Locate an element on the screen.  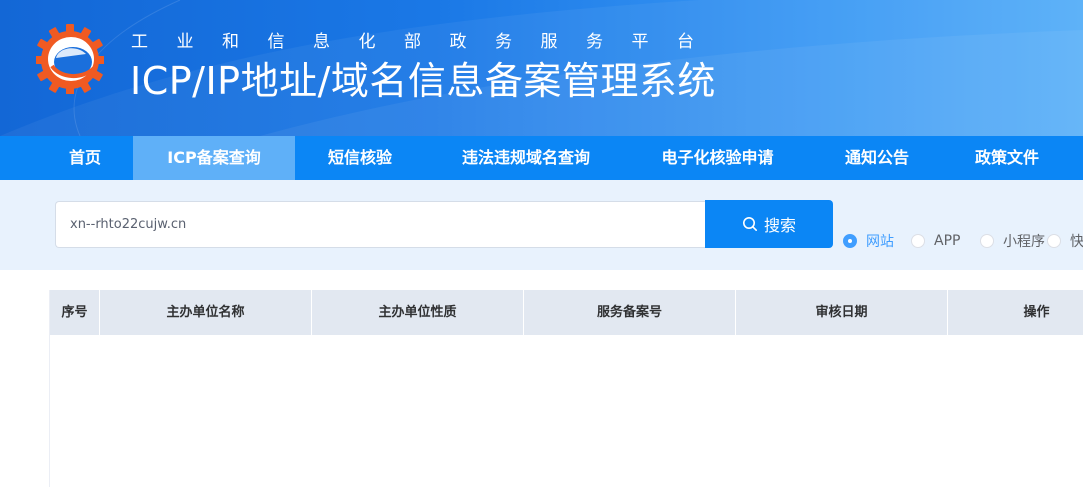
nav-item-sms-verify: 短信核验 is located at coordinates (360, 158).